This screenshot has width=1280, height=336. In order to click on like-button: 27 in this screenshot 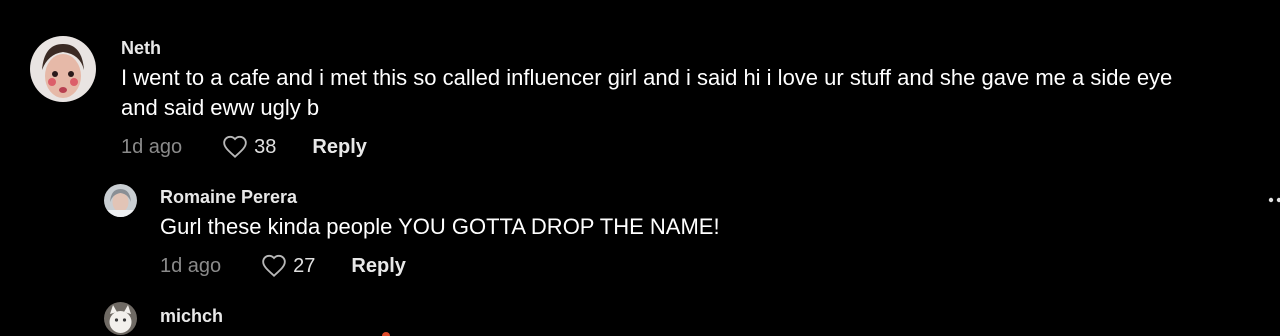, I will do `click(288, 266)`.